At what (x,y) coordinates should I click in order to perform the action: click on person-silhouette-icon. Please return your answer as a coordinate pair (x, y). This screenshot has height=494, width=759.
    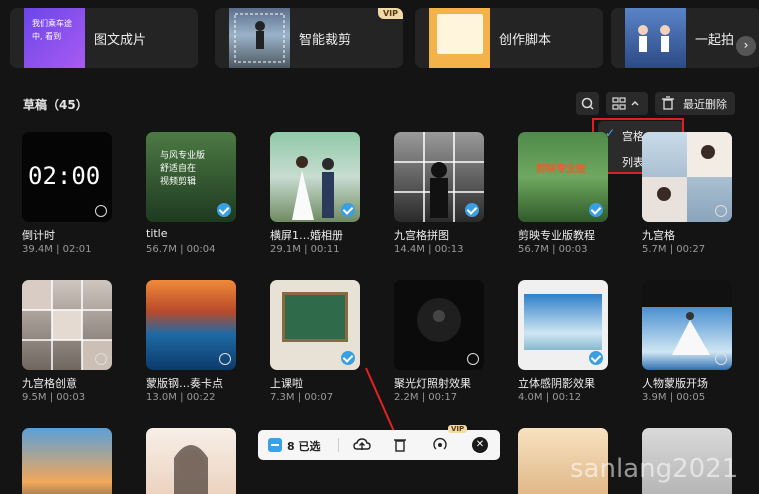
    Looking at the image, I should click on (259, 38).